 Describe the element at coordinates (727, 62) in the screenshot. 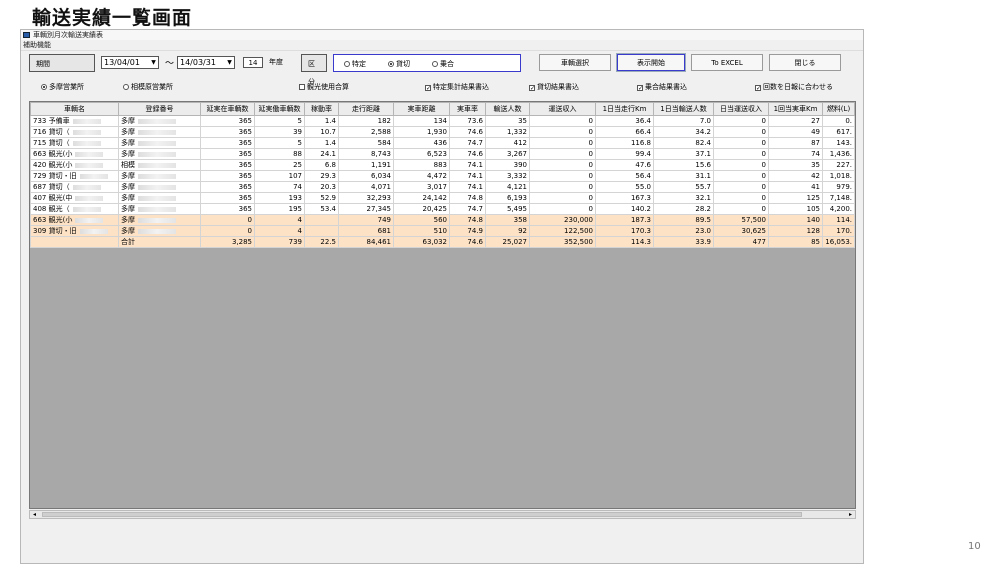

I see `excel-export-button: To EXCEL` at that location.